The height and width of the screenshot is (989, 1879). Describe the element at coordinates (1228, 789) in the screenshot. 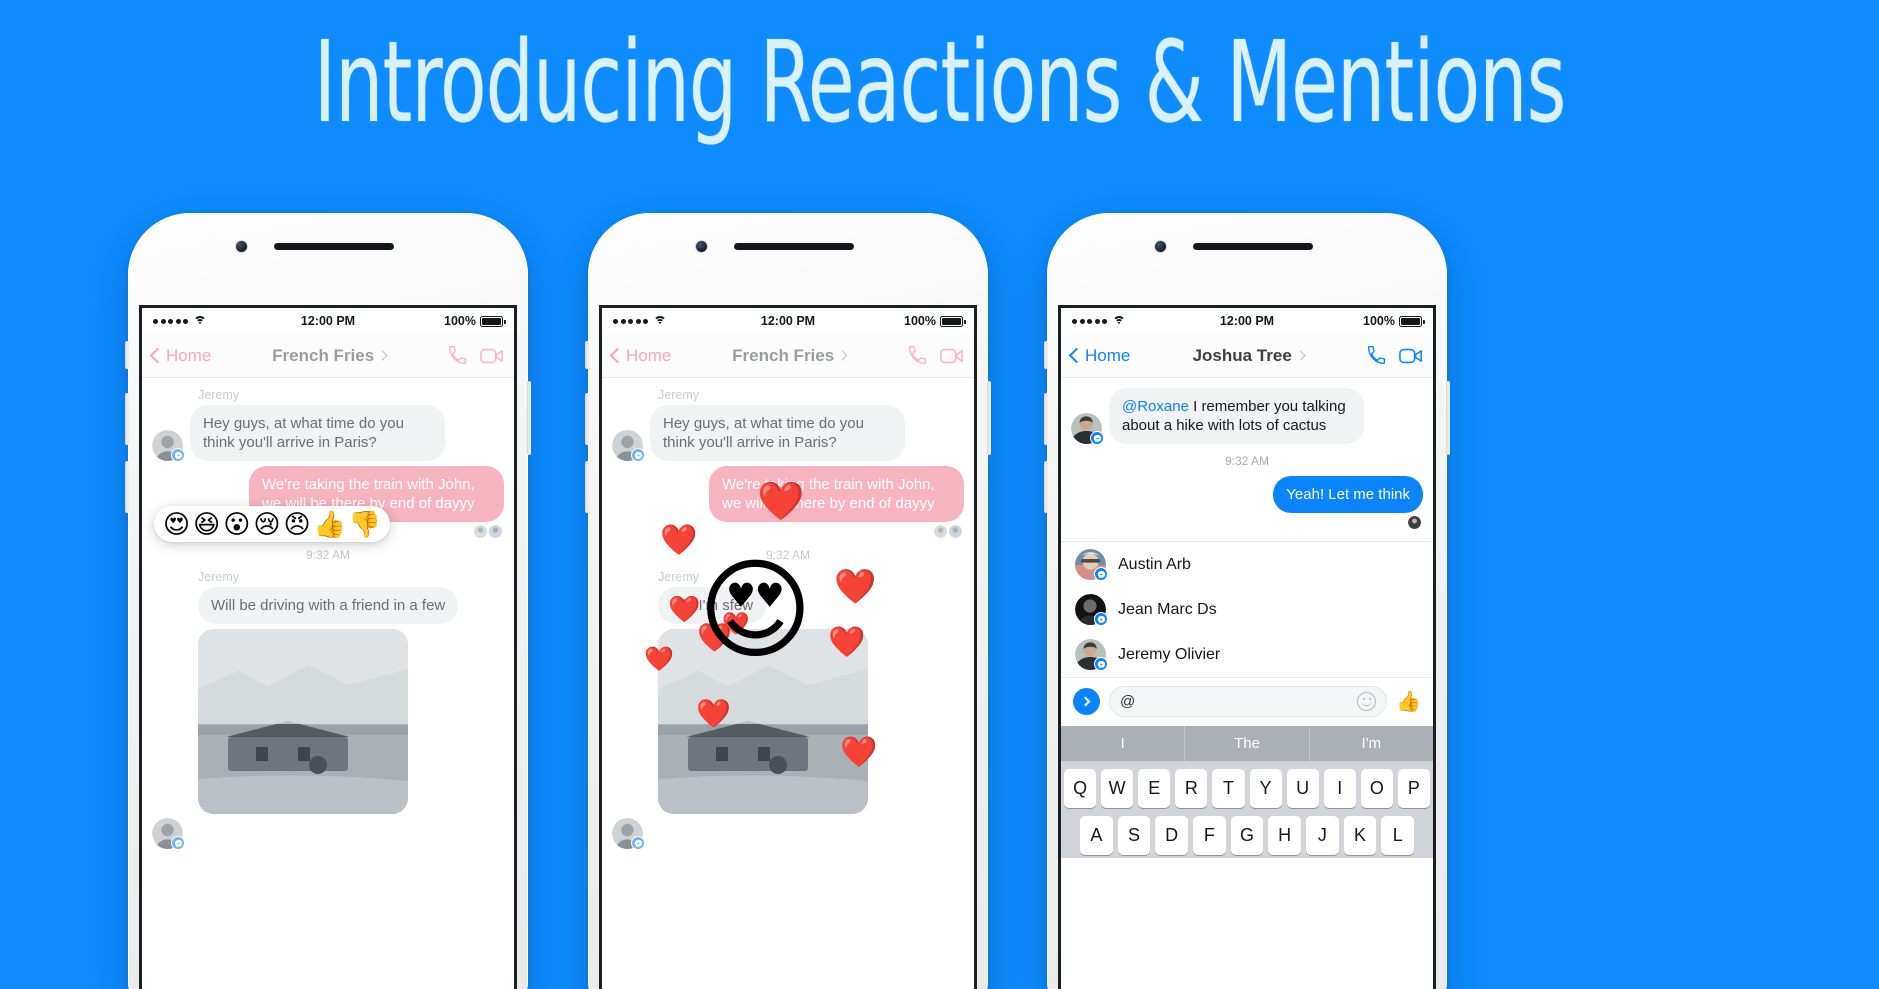

I see `key-t: T` at that location.